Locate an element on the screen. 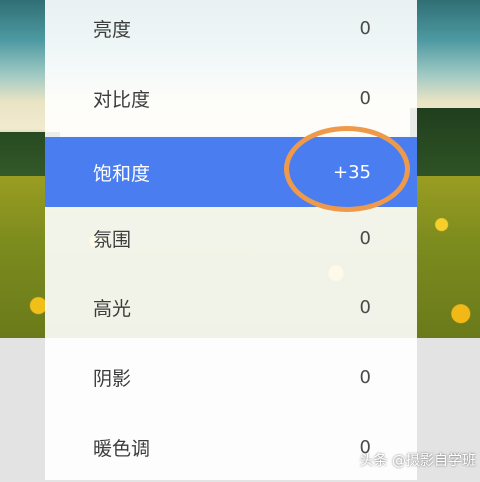 The image size is (480, 482). adjust-row-label: 氛围 is located at coordinates (112, 239).